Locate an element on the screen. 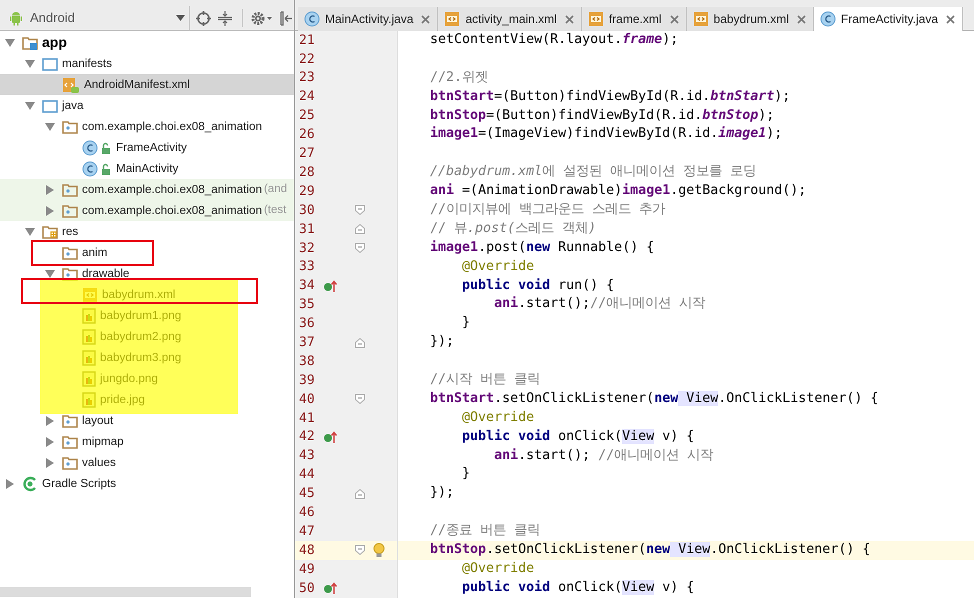 The height and width of the screenshot is (598, 974). line-number: 21 is located at coordinates (307, 41).